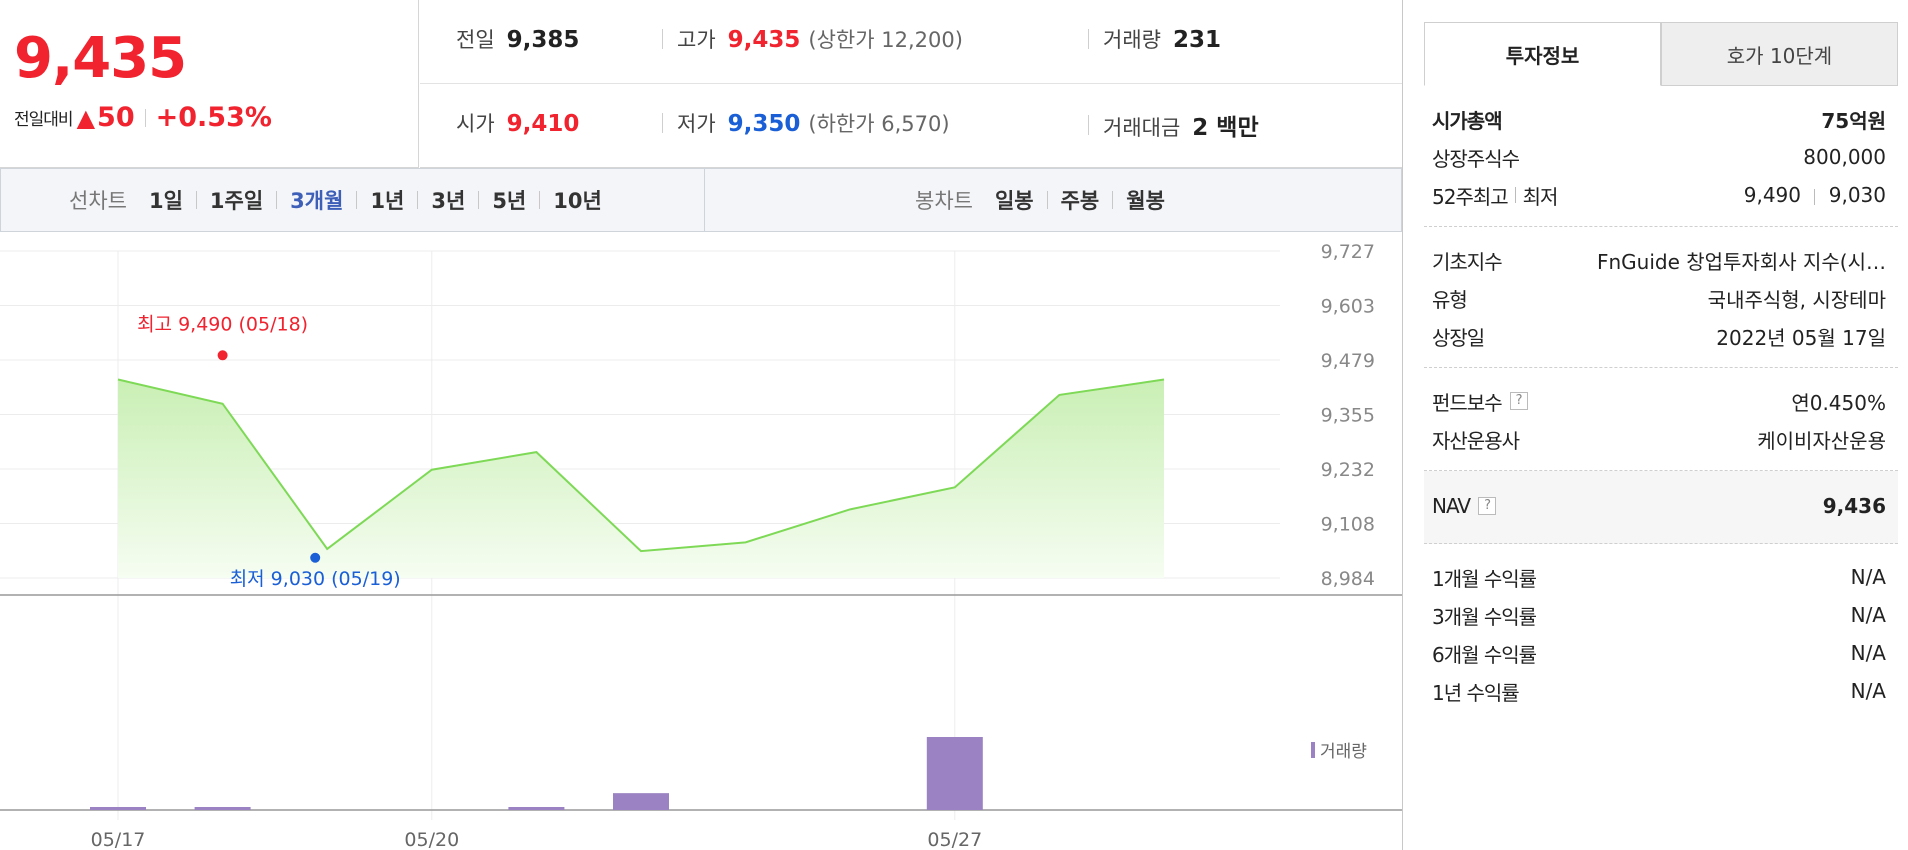  What do you see at coordinates (1476, 692) in the screenshot?
I see `return-1y-label: 1년 수익률` at bounding box center [1476, 692].